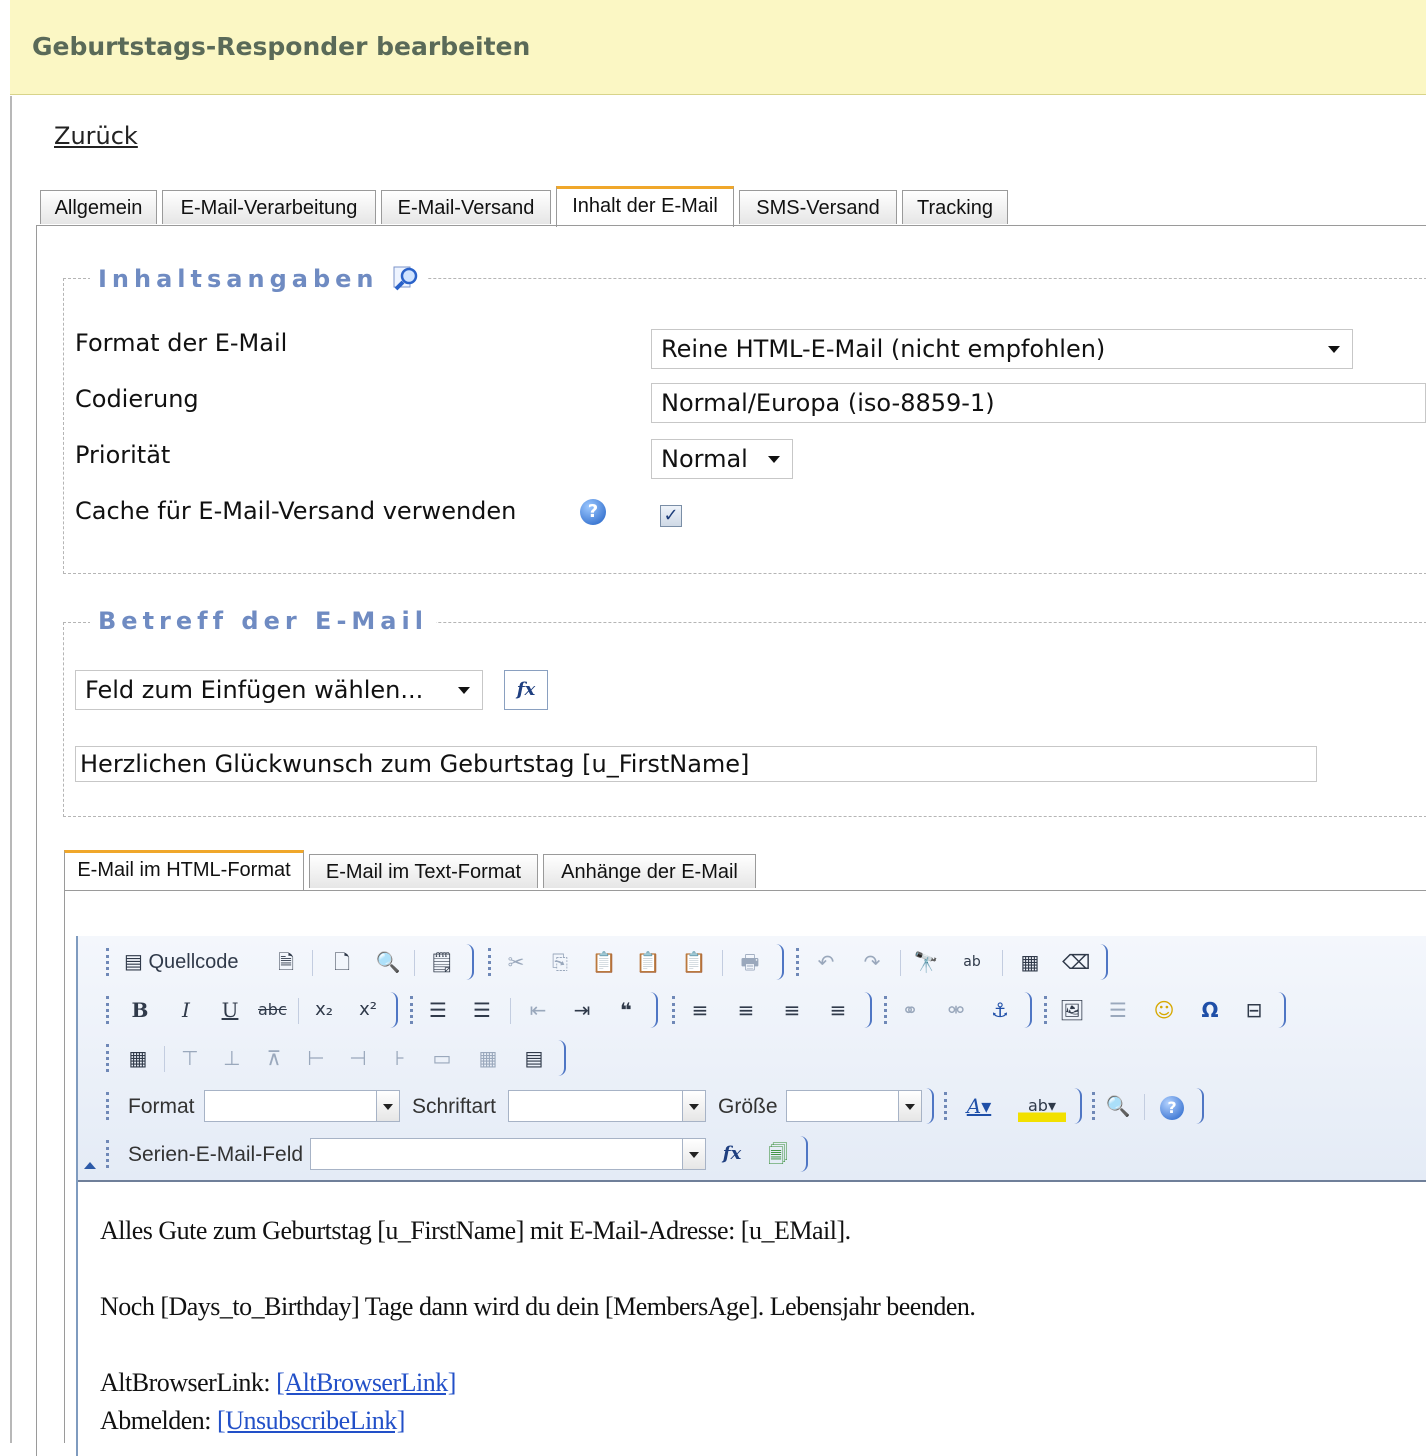 The height and width of the screenshot is (1456, 1426). Describe the element at coordinates (274, 1058) in the screenshot. I see `delete-row-icon: ⊼` at that location.